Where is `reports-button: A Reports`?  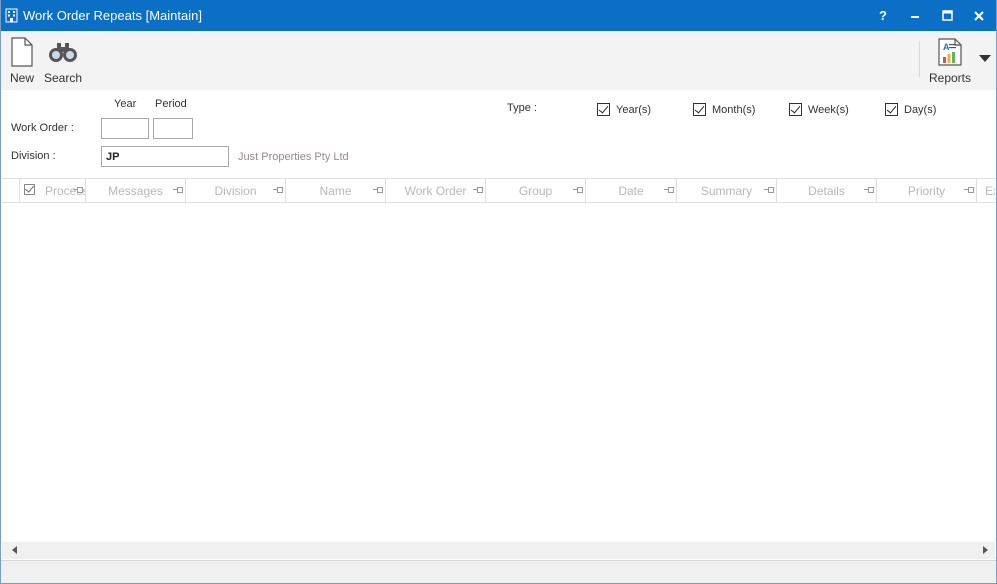
reports-button: A Reports is located at coordinates (950, 60).